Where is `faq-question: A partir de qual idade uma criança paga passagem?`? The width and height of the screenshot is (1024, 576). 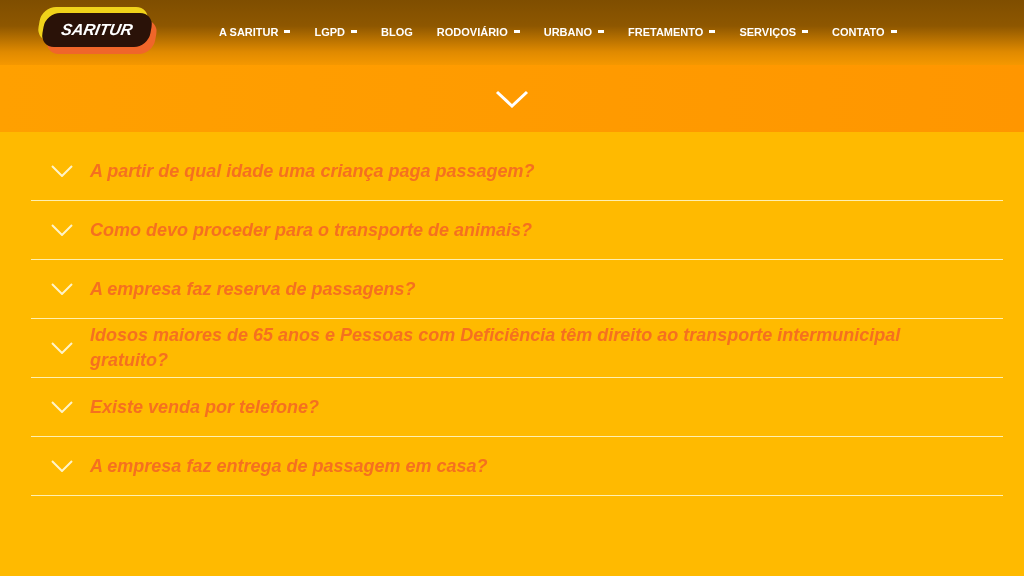
faq-question: A partir de qual idade uma criança paga passagem? is located at coordinates (312, 171).